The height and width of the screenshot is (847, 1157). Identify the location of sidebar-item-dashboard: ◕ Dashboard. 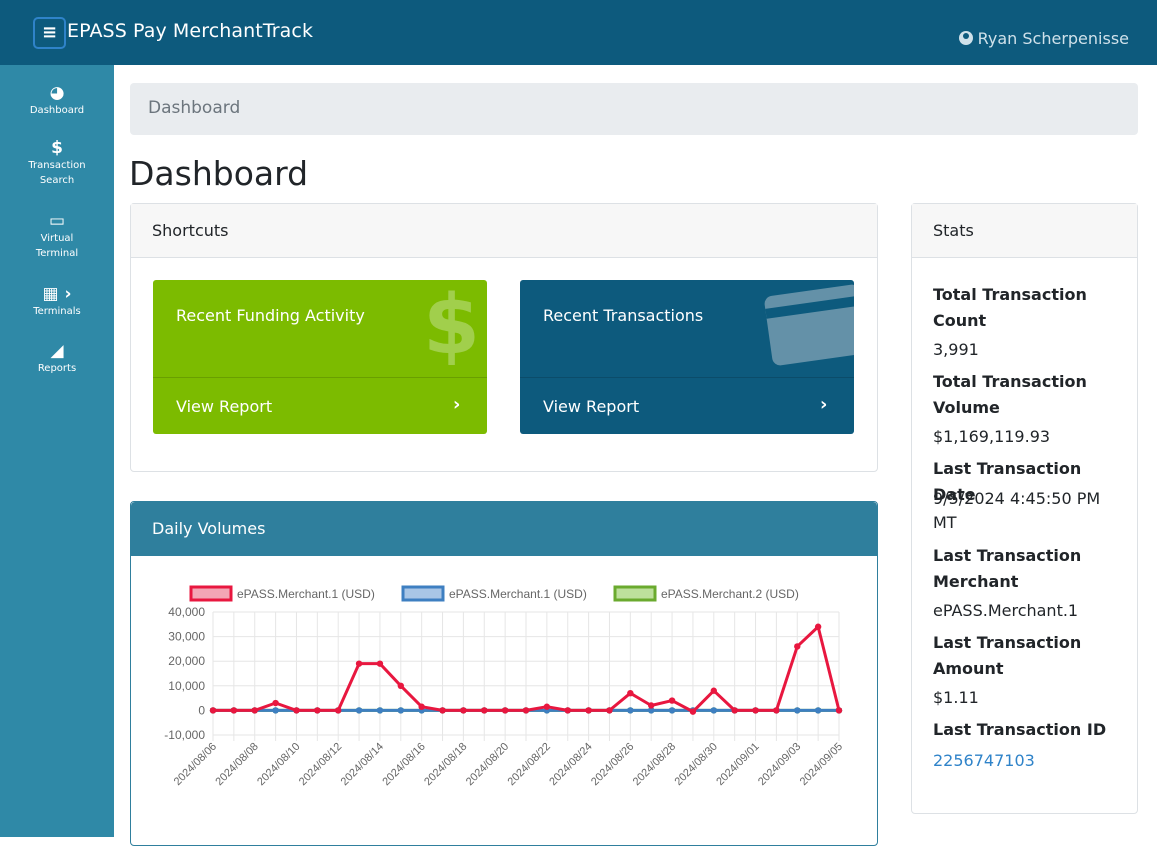
(57, 100).